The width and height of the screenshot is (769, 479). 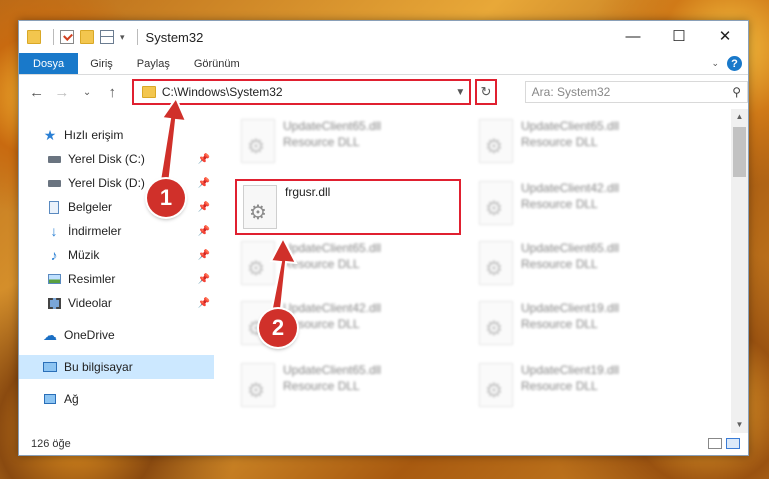 I want to click on sidebar-item-label: Videolar, so click(x=90, y=303).